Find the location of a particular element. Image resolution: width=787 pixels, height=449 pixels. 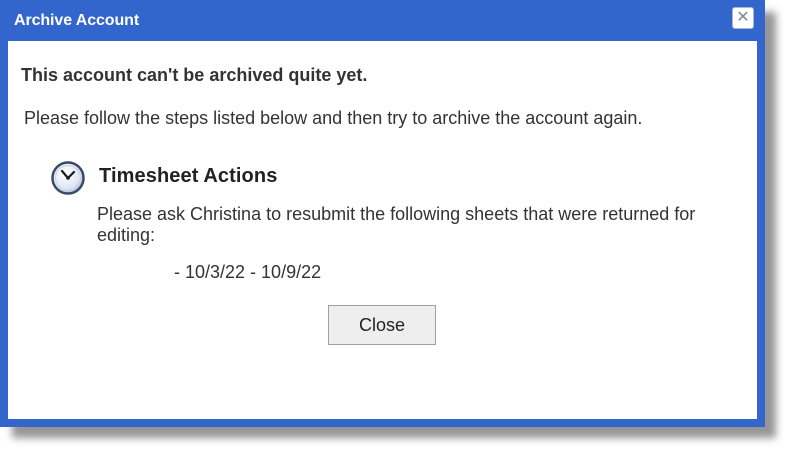

dialog-title: Archive Account is located at coordinates (77, 20).